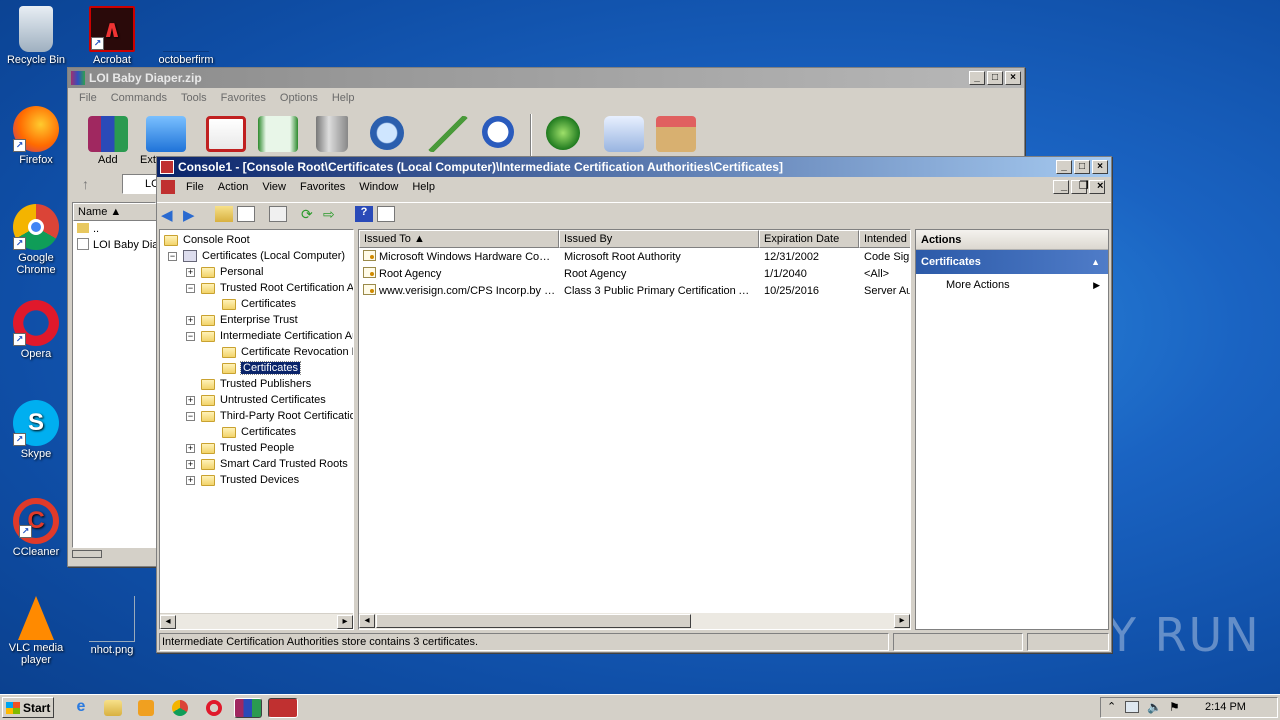  What do you see at coordinates (36, 136) in the screenshot?
I see `desktop-icon-firefox: ↗ Firefox` at bounding box center [36, 136].